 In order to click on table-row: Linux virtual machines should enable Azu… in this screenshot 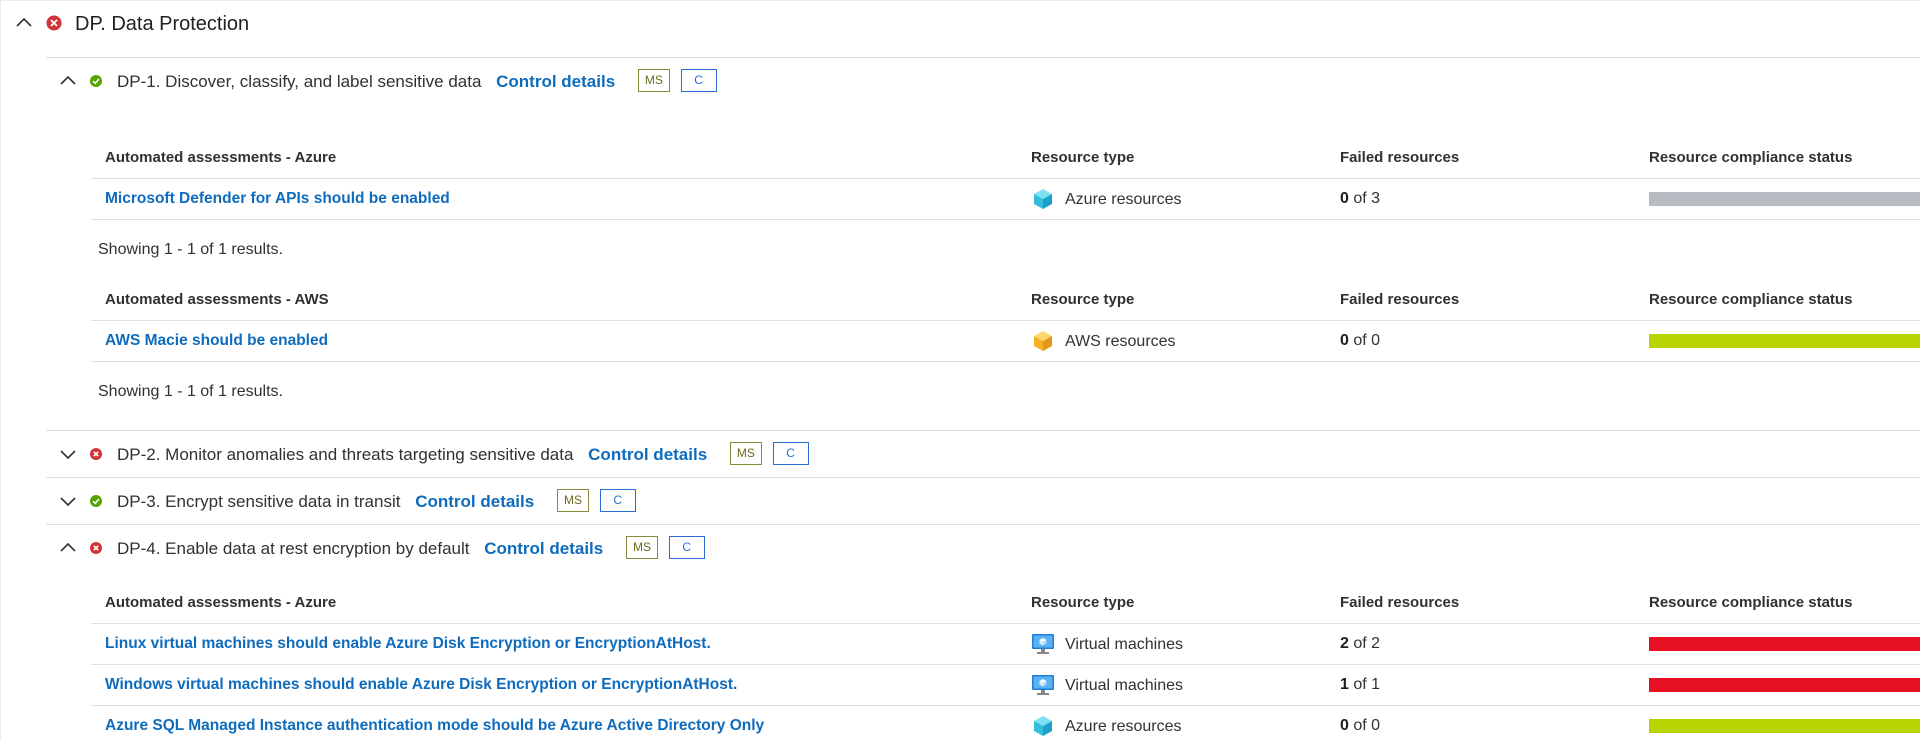, I will do `click(1005, 644)`.